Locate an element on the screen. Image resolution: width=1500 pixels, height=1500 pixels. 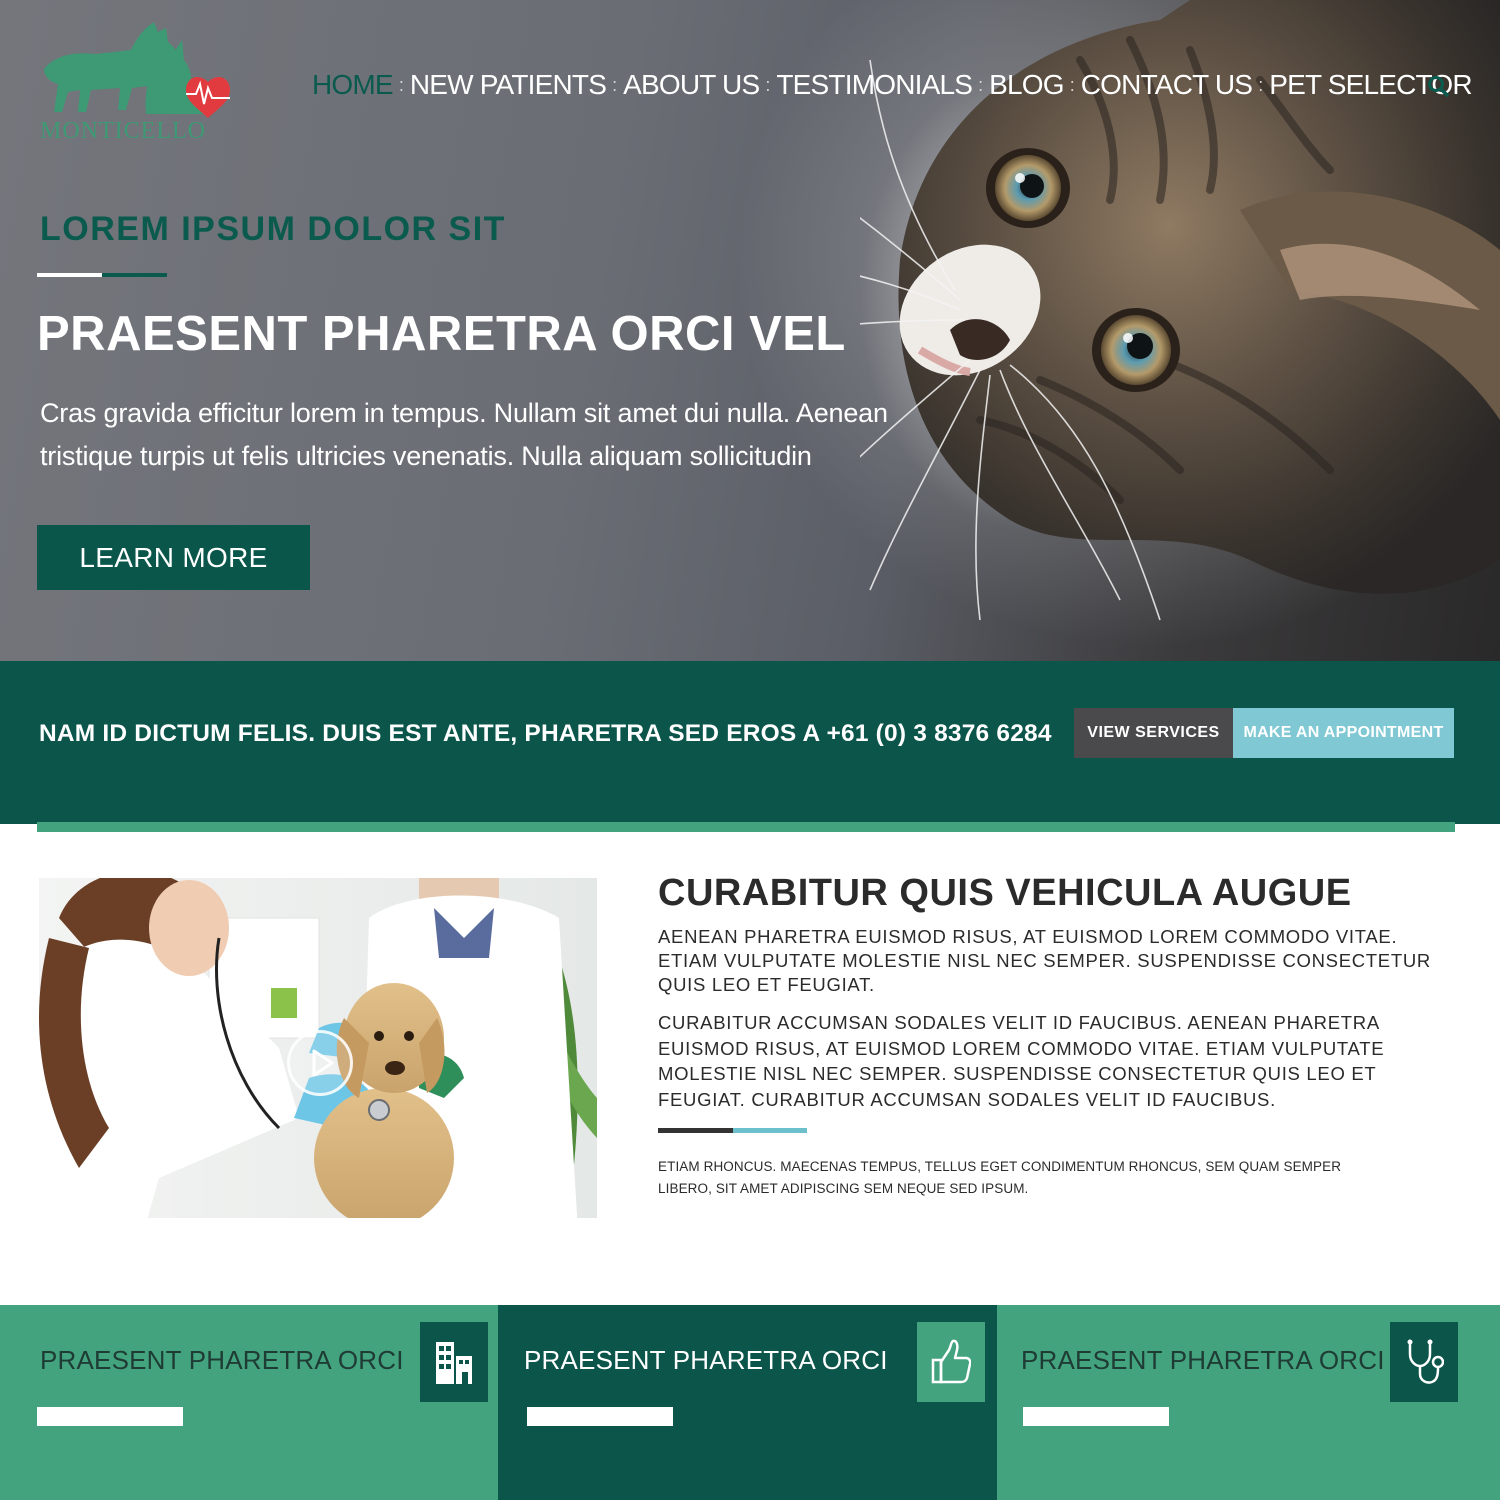
hero-kicker: LOREM IPSUM DOLOR SIT is located at coordinates (273, 229).